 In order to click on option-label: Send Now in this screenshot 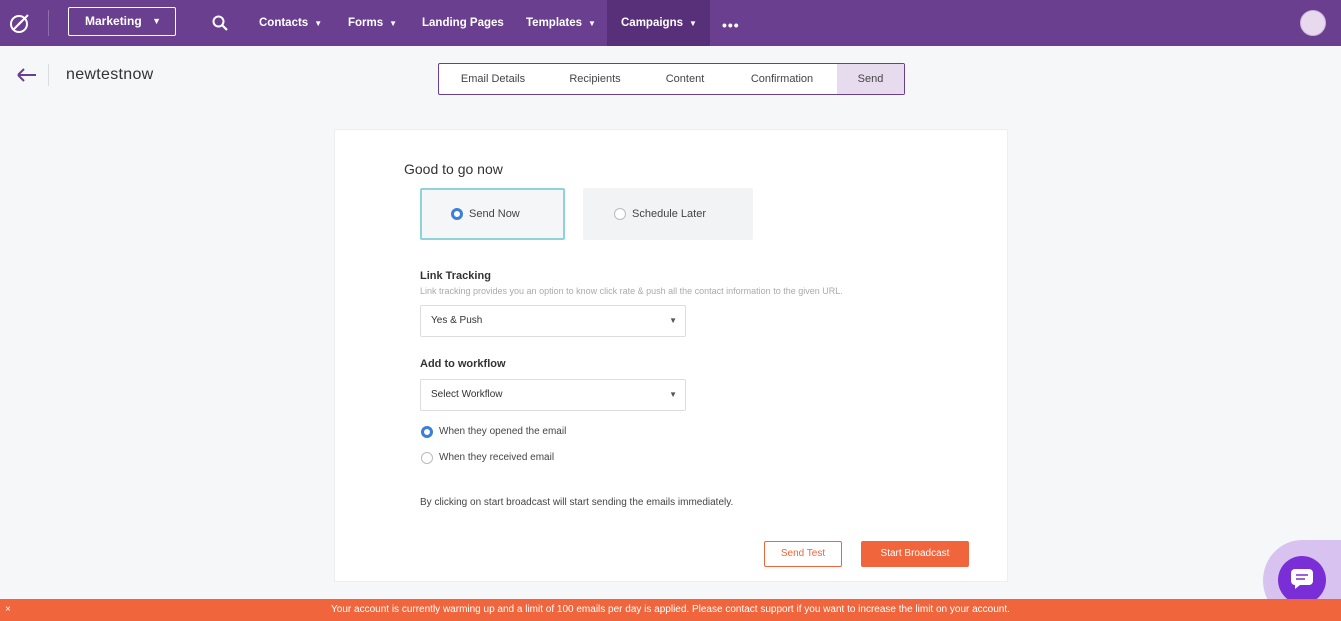, I will do `click(494, 214)`.